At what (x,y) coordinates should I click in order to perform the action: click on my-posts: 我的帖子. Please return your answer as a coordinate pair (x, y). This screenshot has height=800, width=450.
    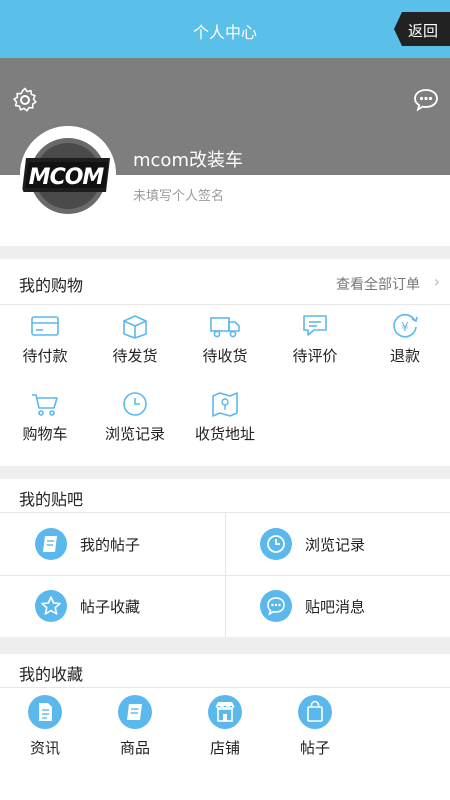
    Looking at the image, I should click on (112, 544).